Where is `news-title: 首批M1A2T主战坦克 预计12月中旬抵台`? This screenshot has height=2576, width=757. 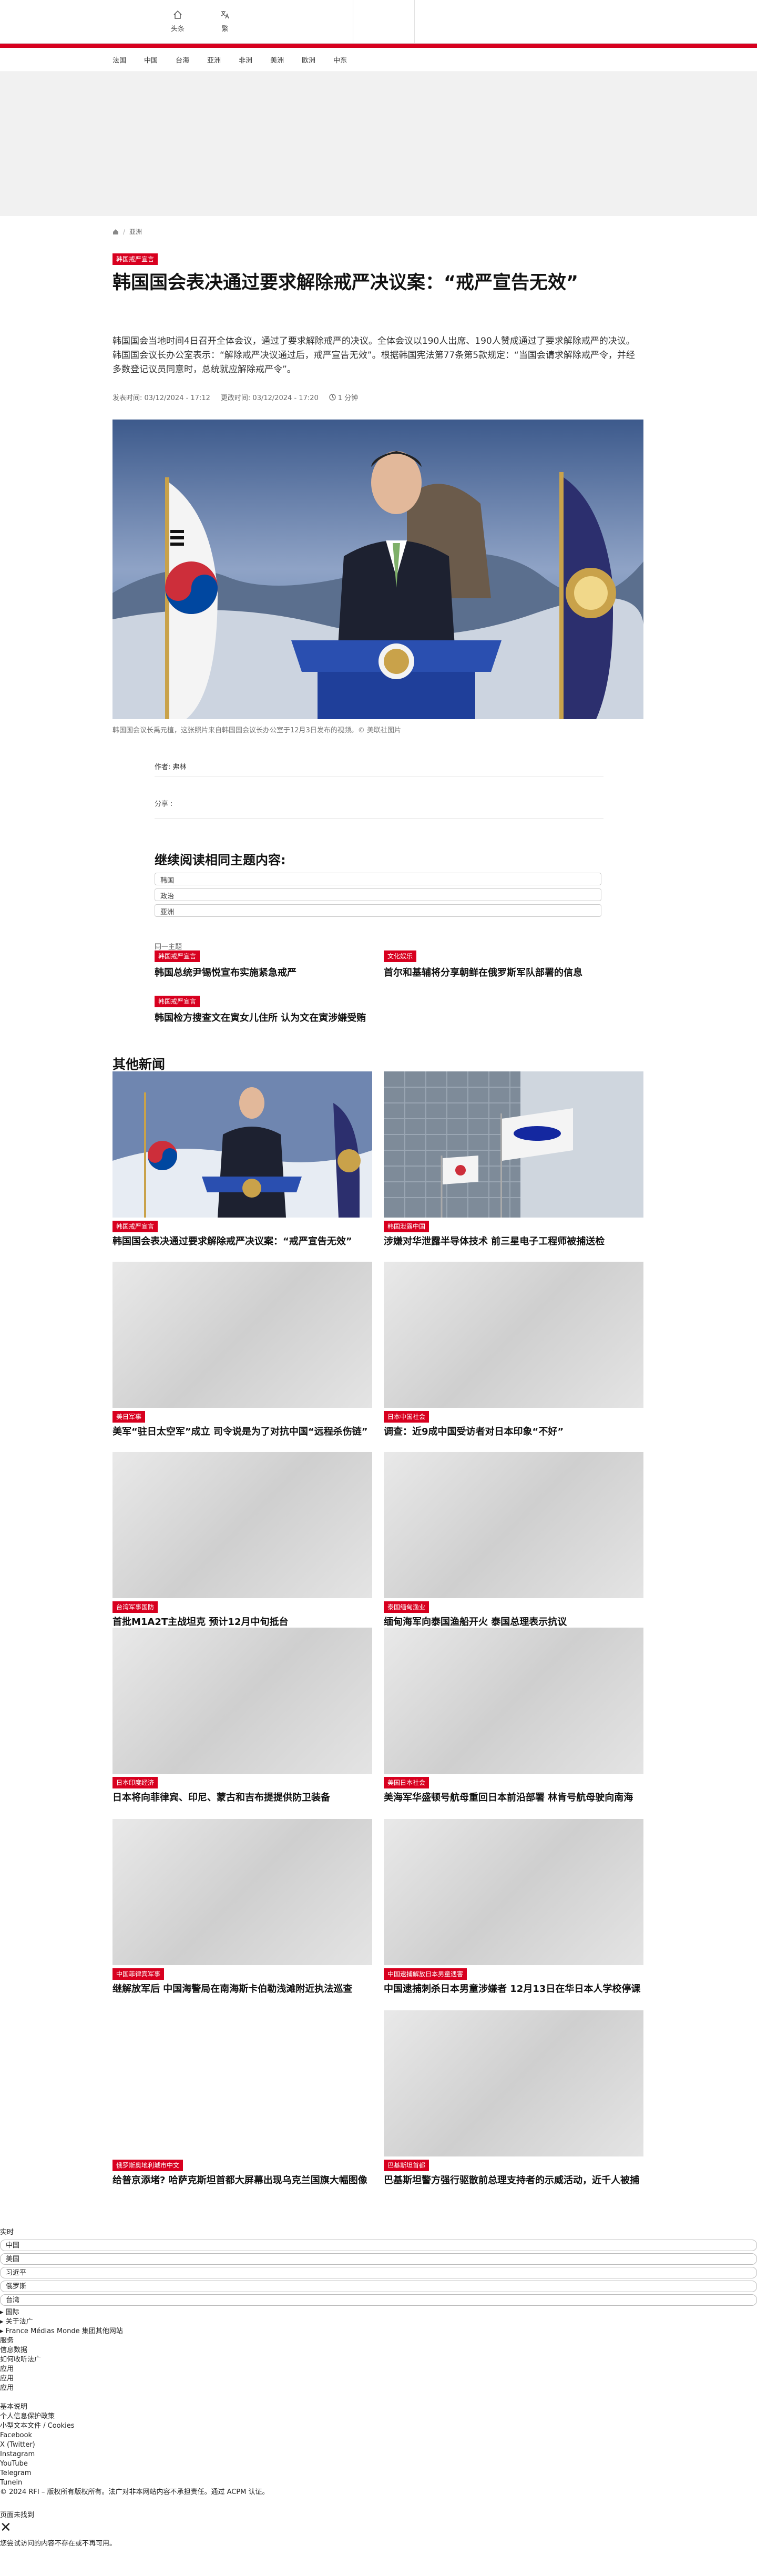 news-title: 首批M1A2T主战坦克 预计12月中旬抵台 is located at coordinates (242, 1622).